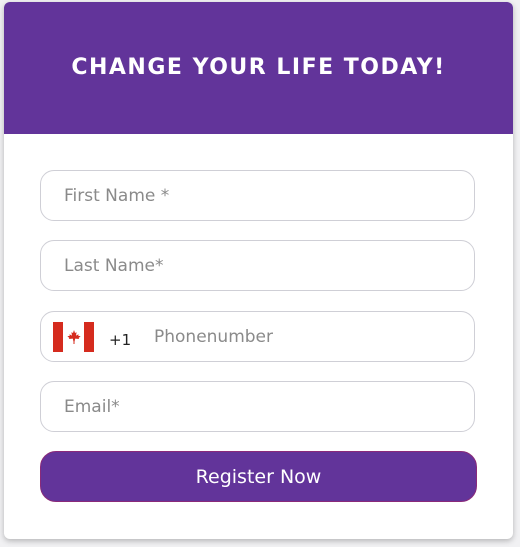  I want to click on first-name-input, so click(257, 195).